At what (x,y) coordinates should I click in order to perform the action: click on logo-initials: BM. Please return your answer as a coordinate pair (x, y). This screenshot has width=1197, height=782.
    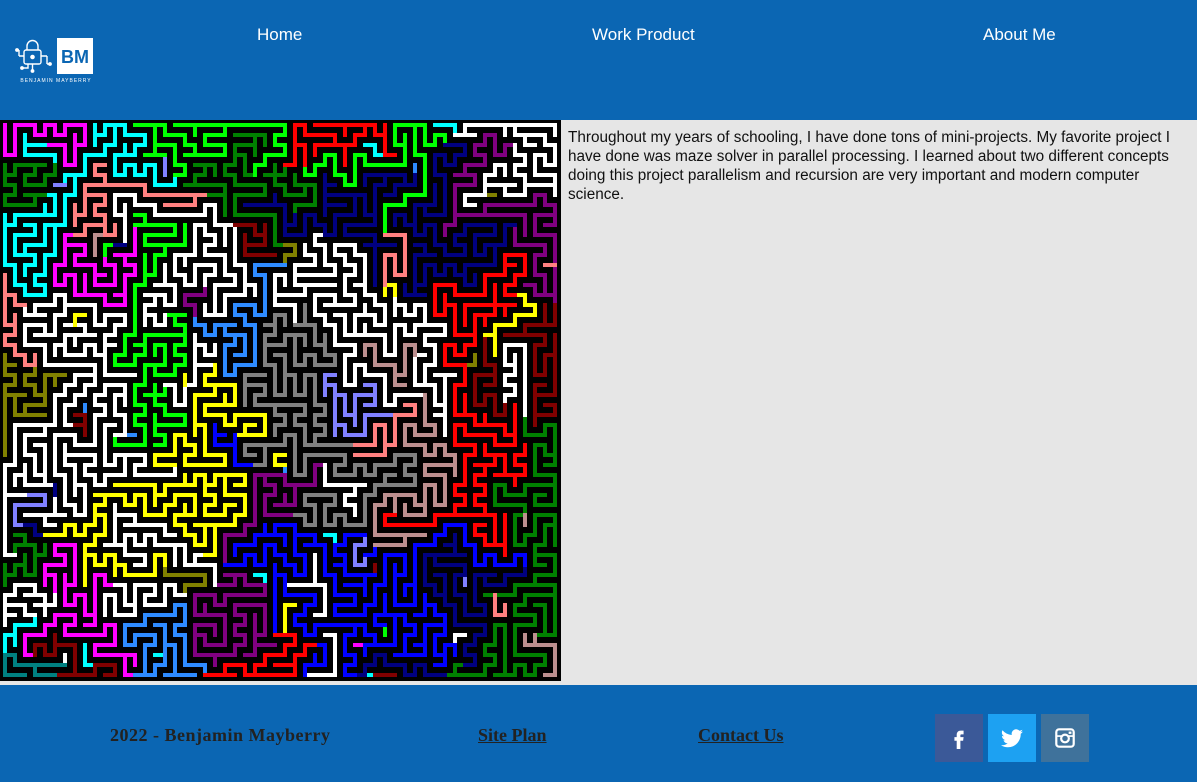
    Looking at the image, I should click on (75, 57).